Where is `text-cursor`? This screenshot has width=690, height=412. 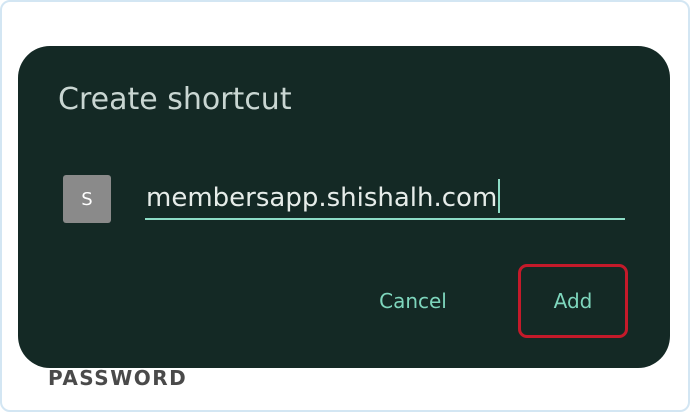
text-cursor is located at coordinates (499, 196).